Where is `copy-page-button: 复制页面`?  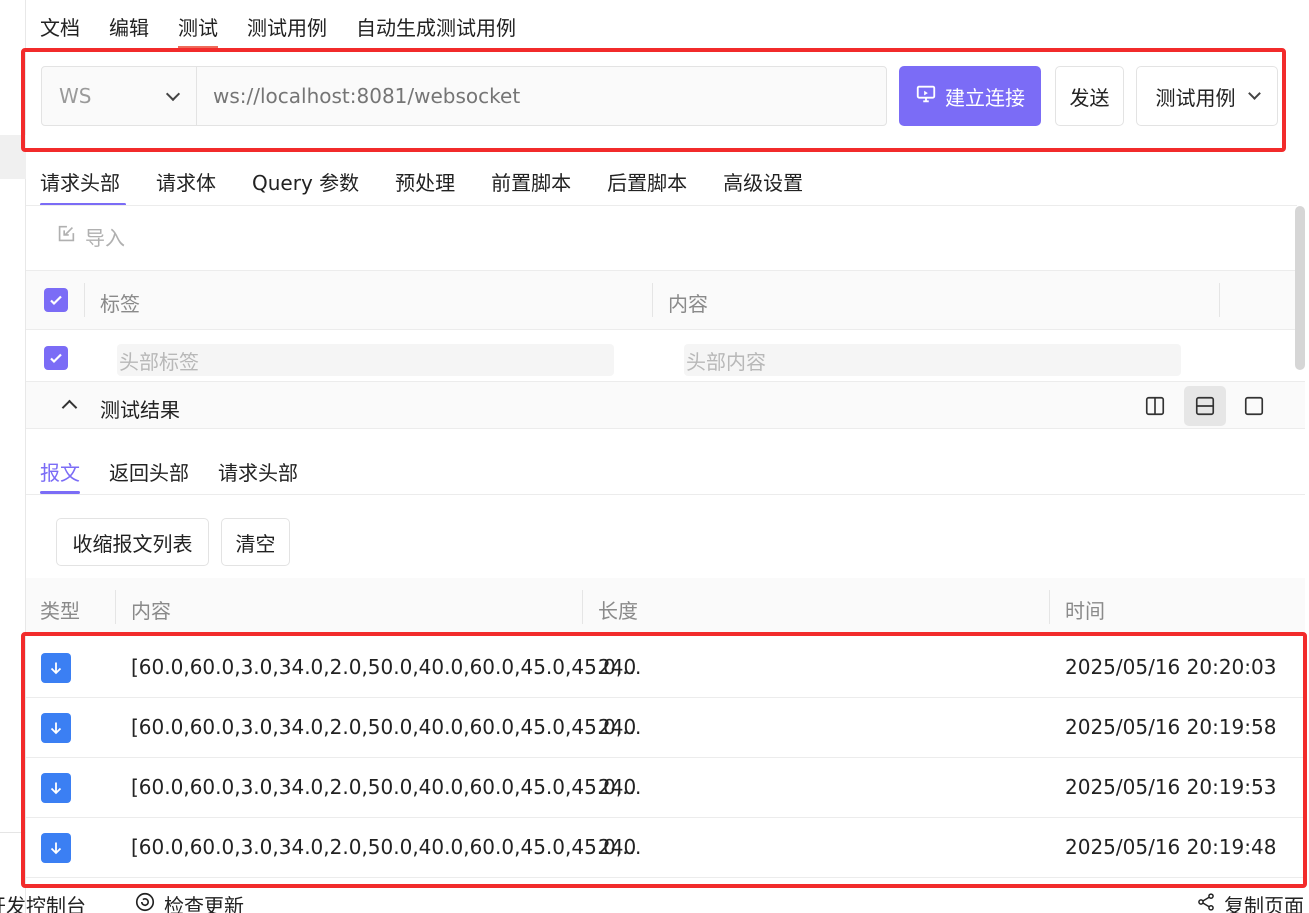
copy-page-button: 复制页面 is located at coordinates (1250, 901).